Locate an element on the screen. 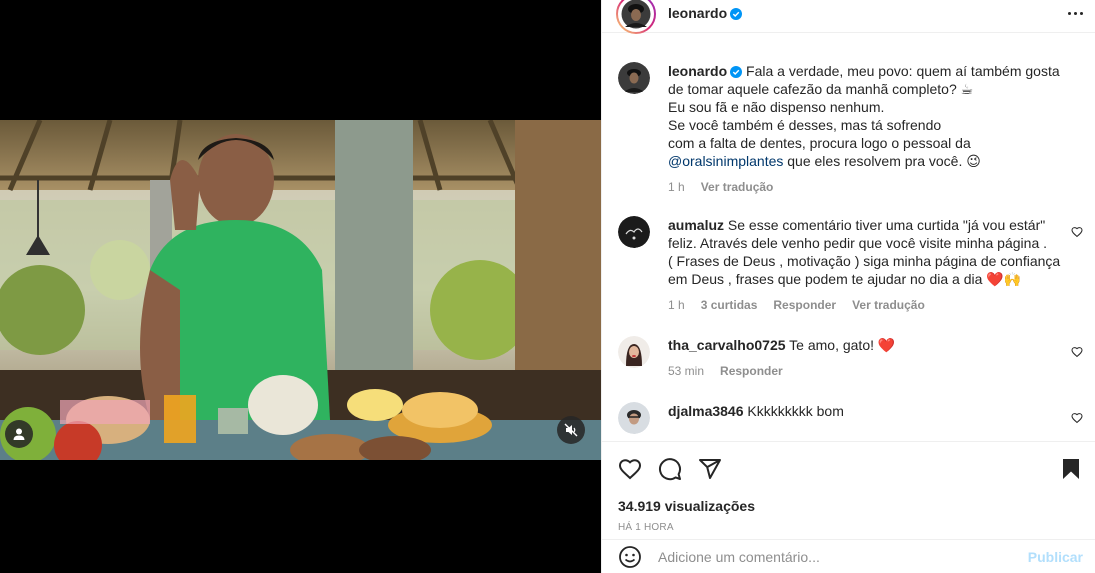 The width and height of the screenshot is (1095, 573). comment-text: Kkkkkkkkk bom is located at coordinates (795, 411).